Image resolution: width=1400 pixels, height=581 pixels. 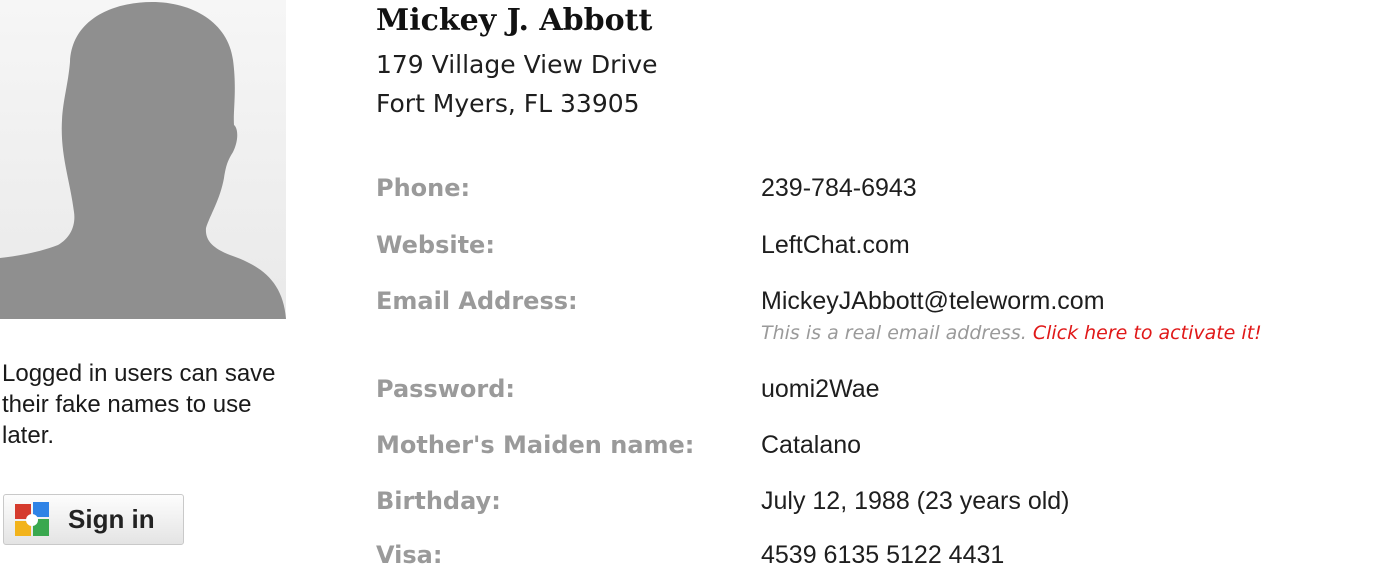 What do you see at coordinates (933, 301) in the screenshot?
I see `email-value: MickeyJAbbott@teleworm.com` at bounding box center [933, 301].